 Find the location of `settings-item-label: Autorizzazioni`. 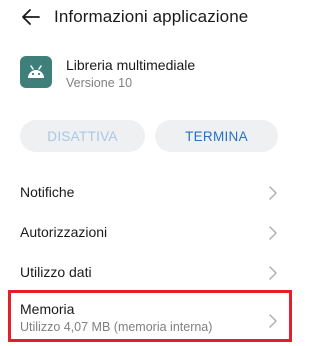

settings-item-label: Autorizzazioni is located at coordinates (64, 232).